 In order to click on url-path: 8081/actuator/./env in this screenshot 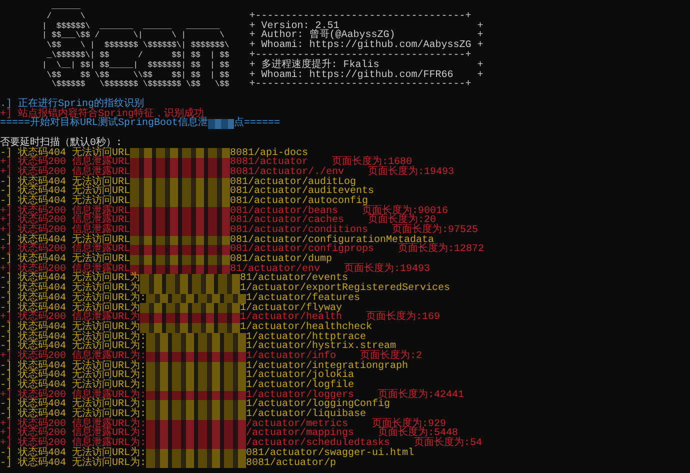, I will do `click(287, 173)`.